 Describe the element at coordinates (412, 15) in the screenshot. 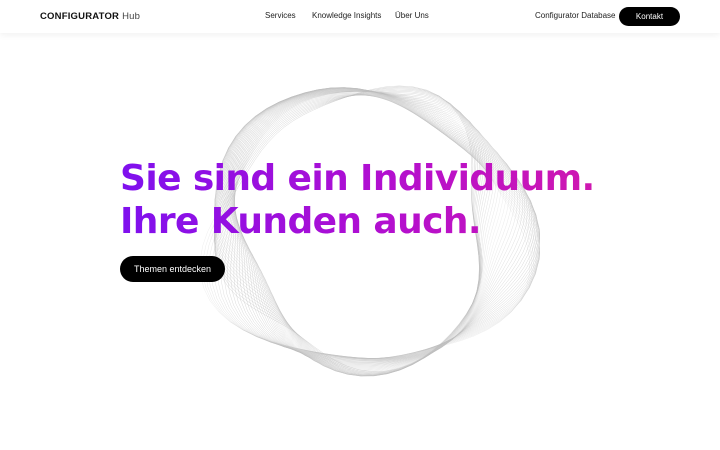

I see `nav-link-about-us: Über Uns` at that location.